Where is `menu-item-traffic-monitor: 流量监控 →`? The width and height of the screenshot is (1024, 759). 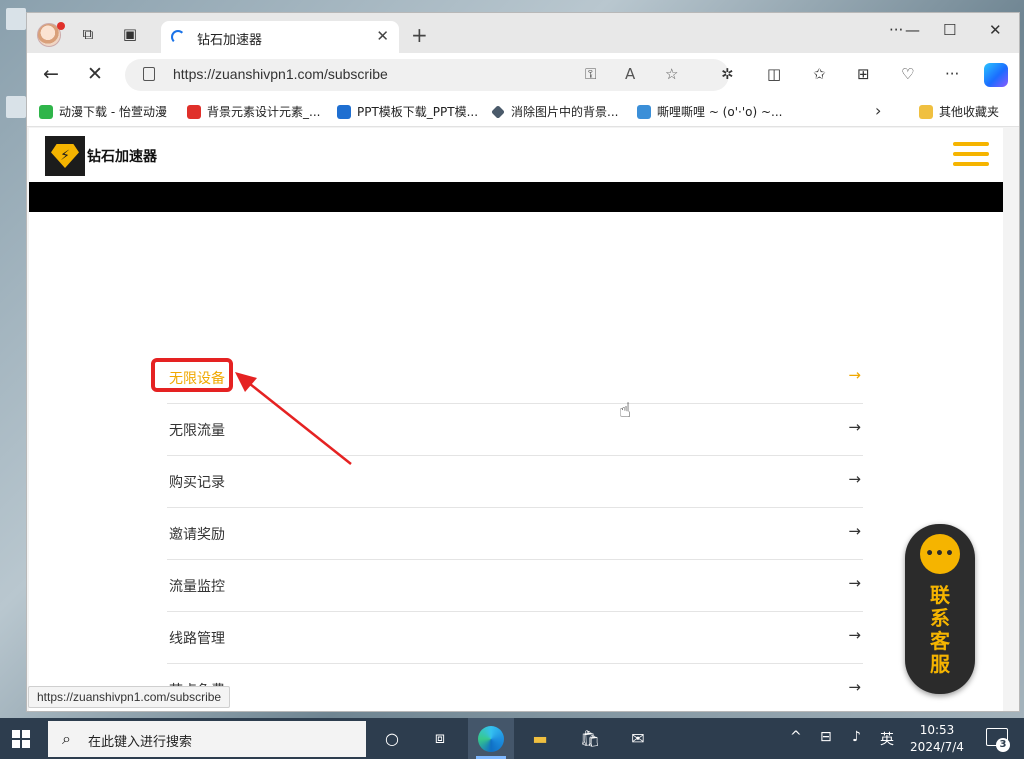
menu-item-traffic-monitor: 流量监控 → is located at coordinates (515, 586).